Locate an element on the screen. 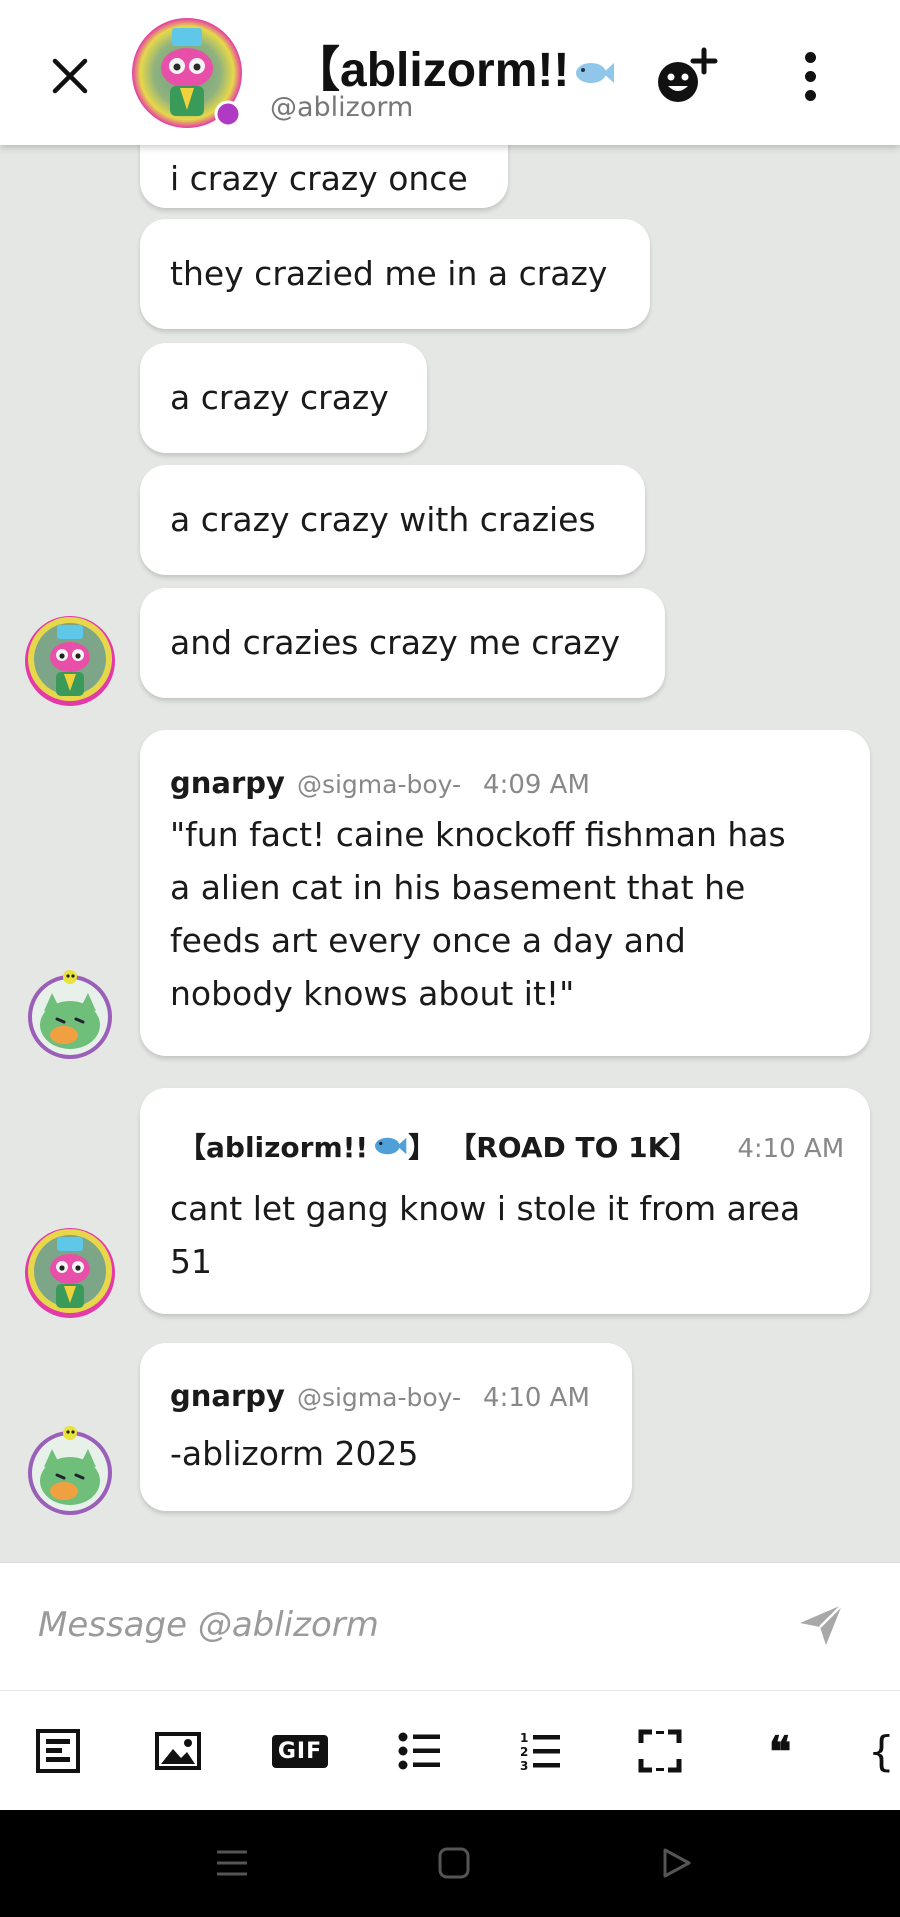 This screenshot has width=900, height=1917. send-button is located at coordinates (821, 1624).